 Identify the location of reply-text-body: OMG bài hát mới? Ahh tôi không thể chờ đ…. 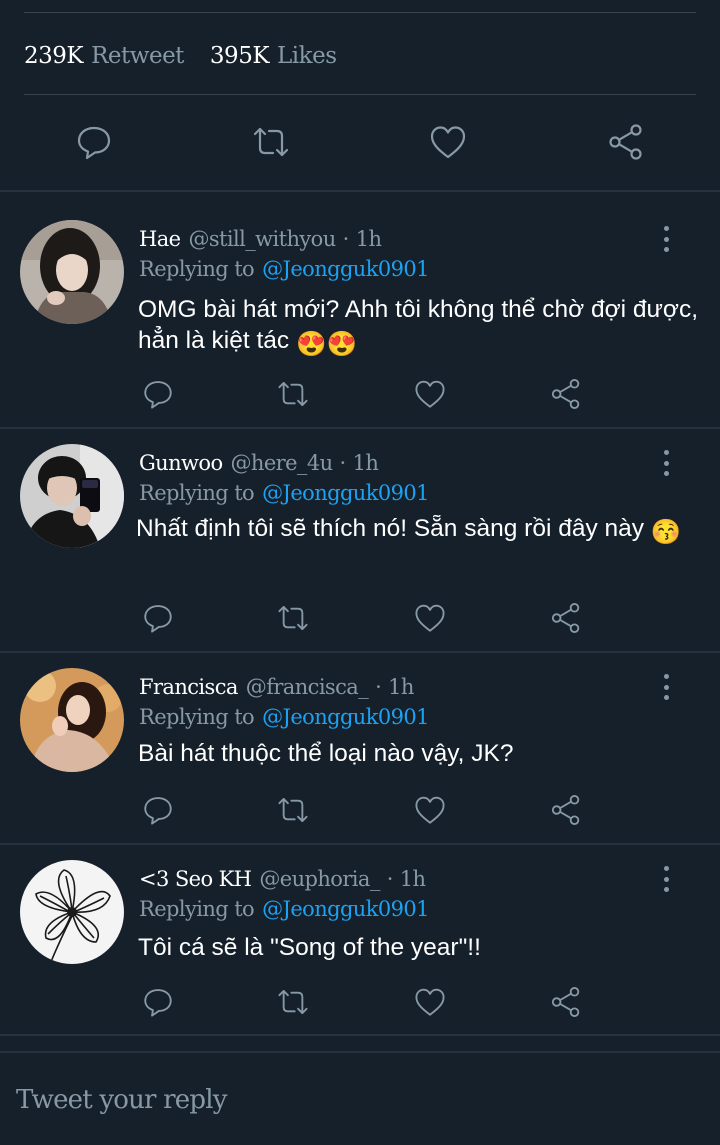
(418, 325).